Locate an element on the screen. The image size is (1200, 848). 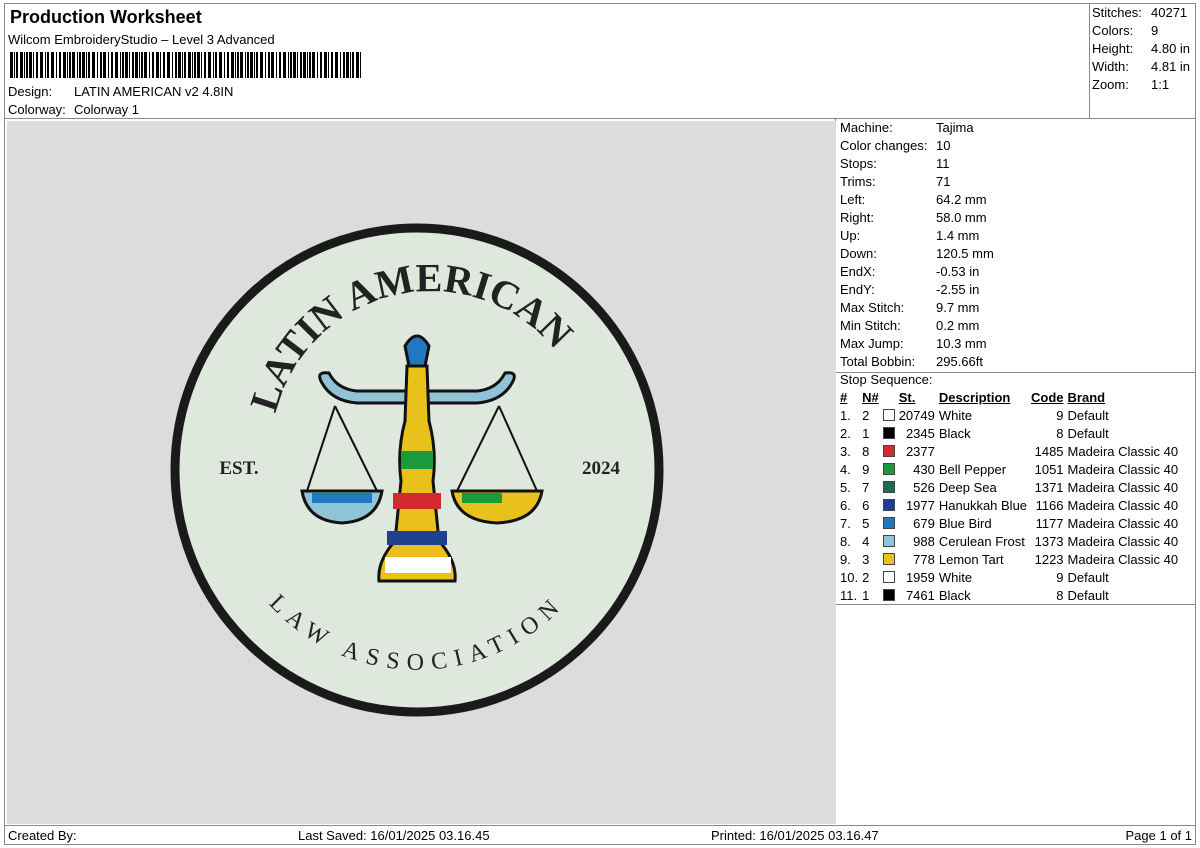
machine-label: Up: is located at coordinates (850, 235).